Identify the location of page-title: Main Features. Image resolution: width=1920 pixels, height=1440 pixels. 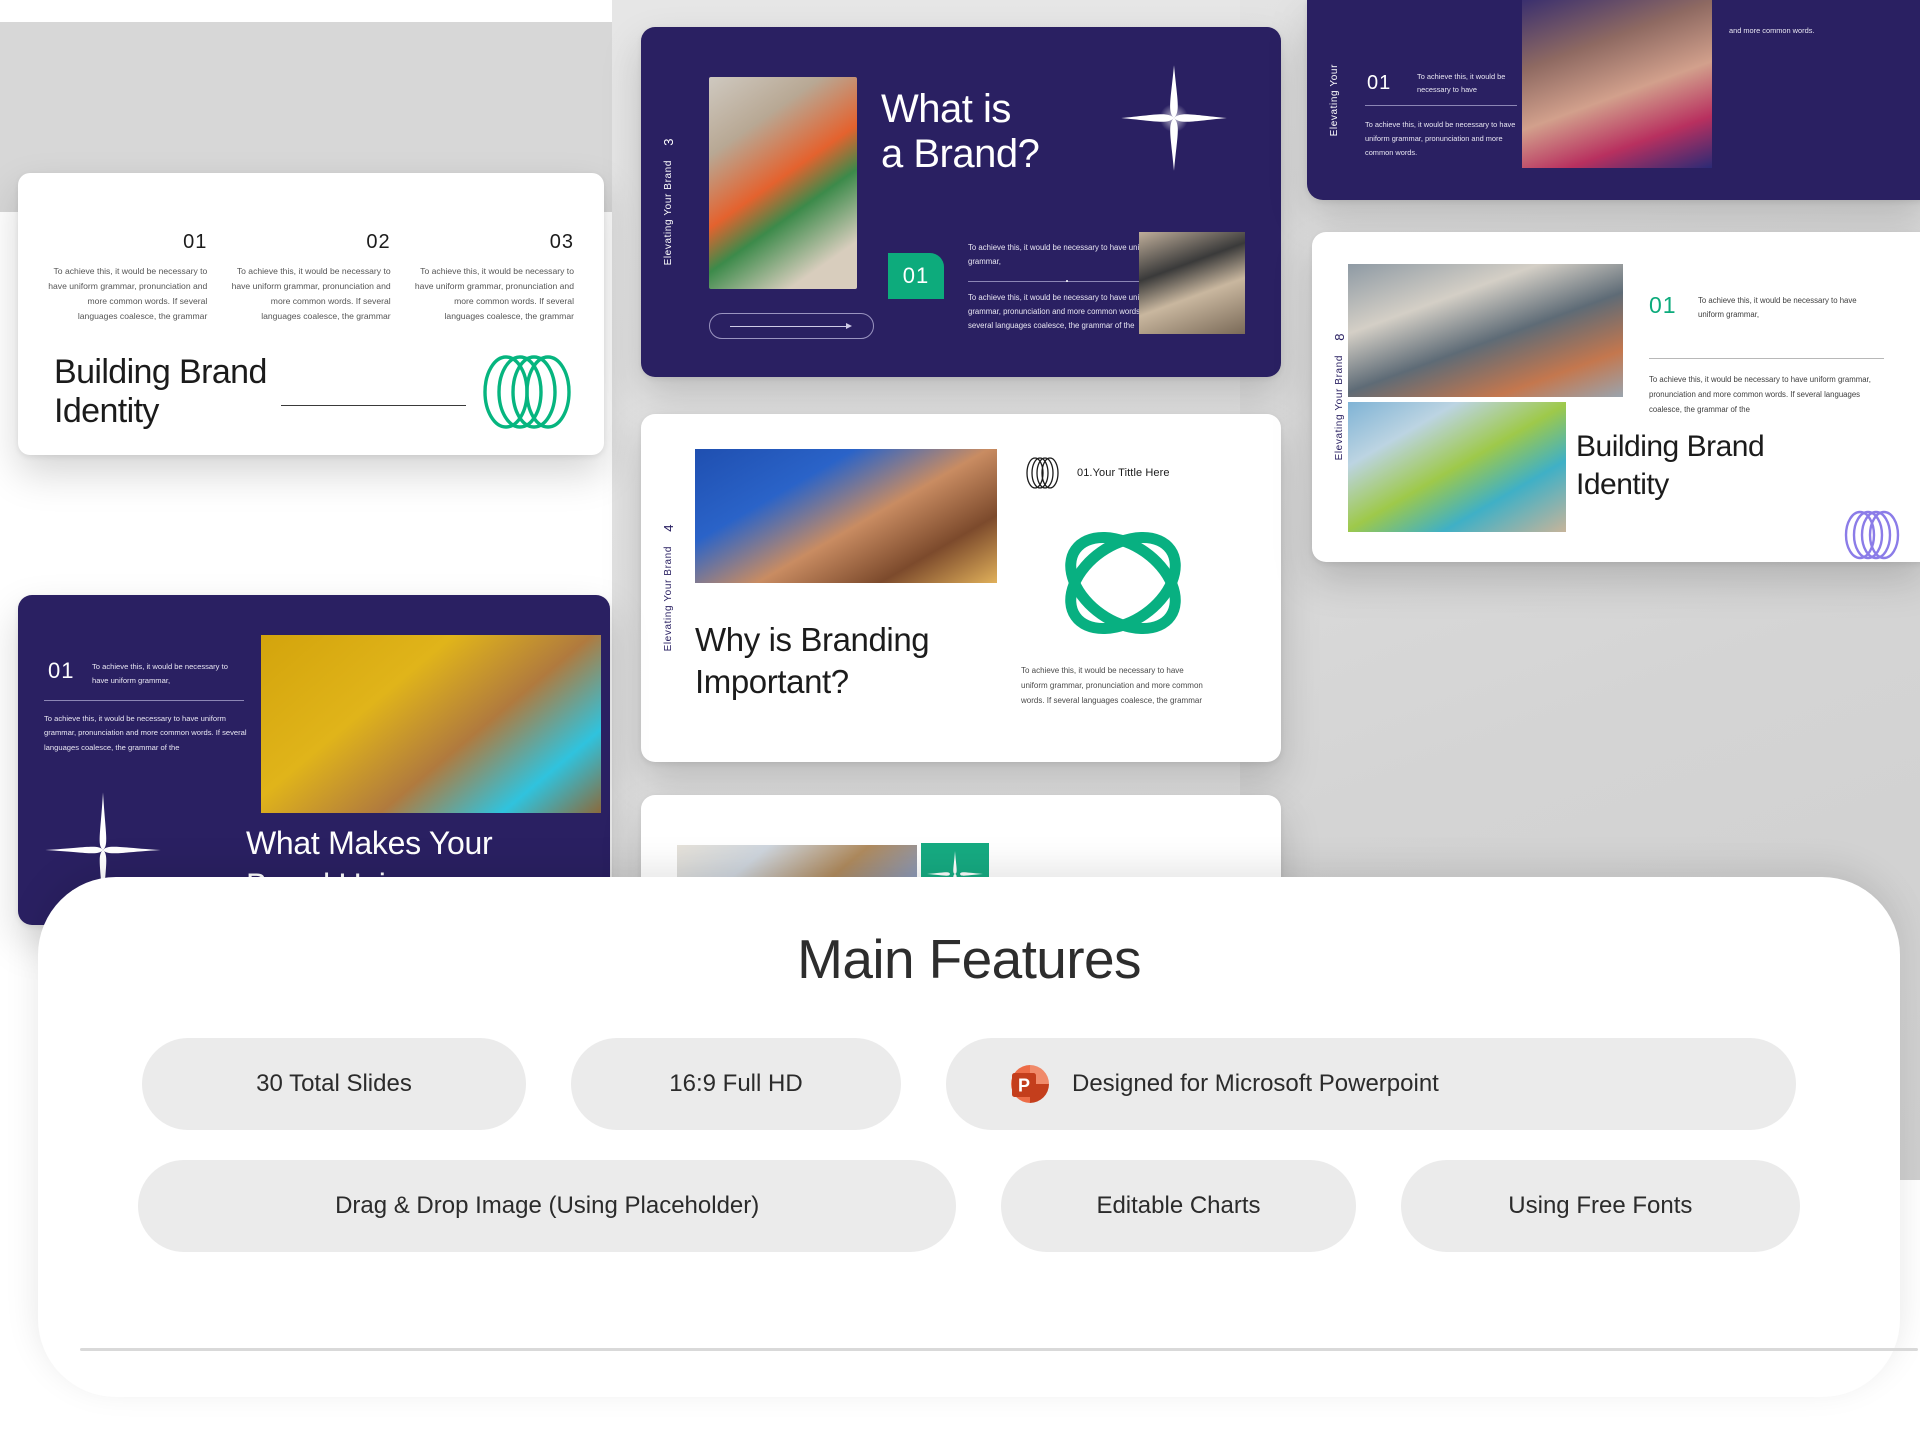
(969, 959).